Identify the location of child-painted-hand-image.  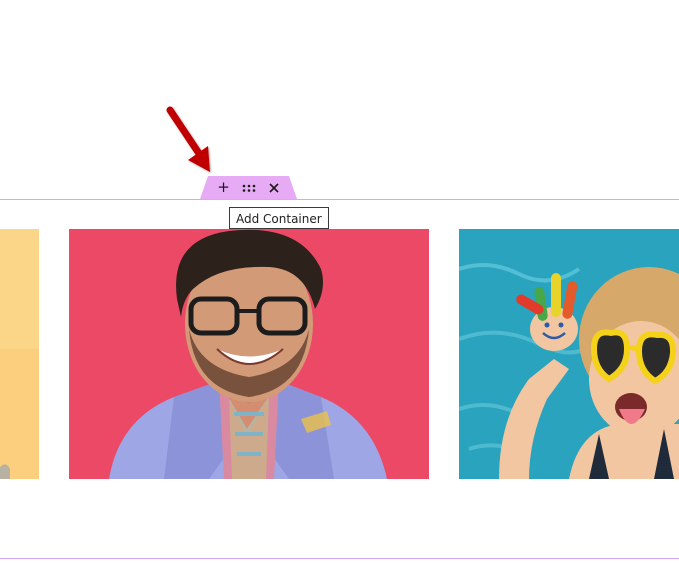
(569, 354).